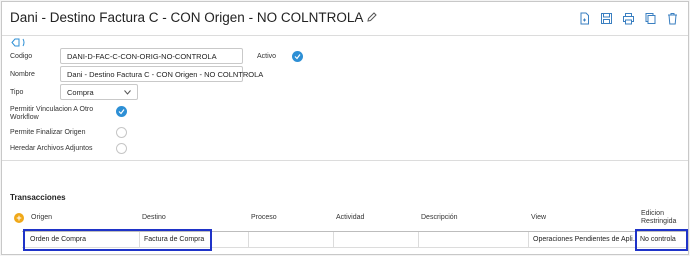 The image size is (690, 256). I want to click on tipo-select-value: Compra, so click(80, 92).